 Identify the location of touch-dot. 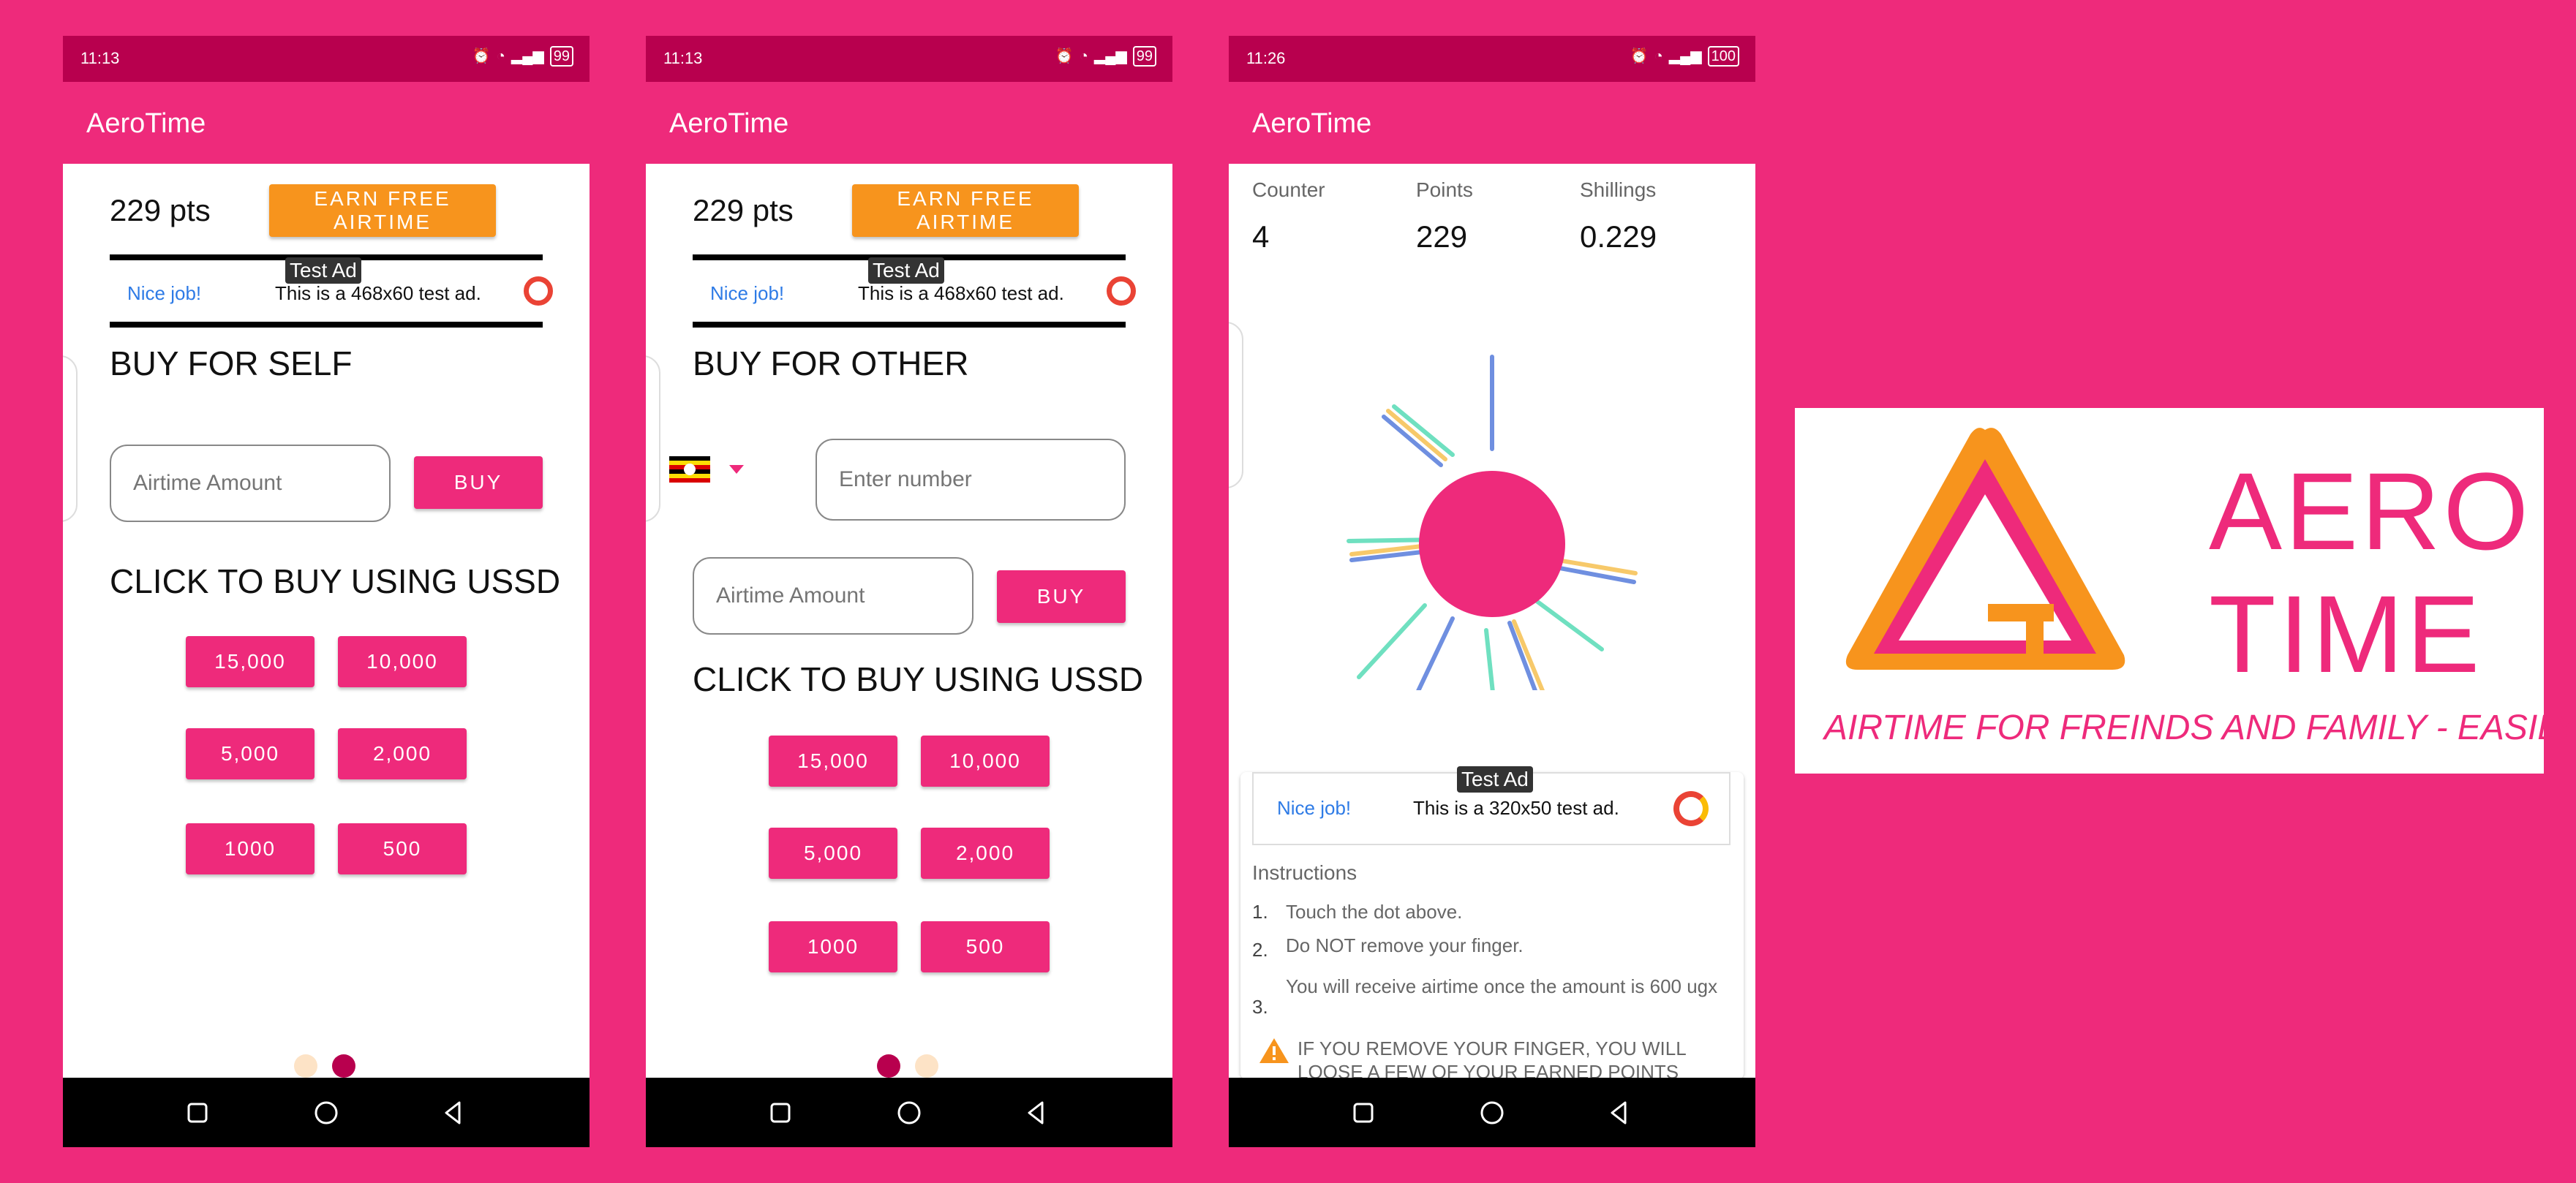
(1492, 544).